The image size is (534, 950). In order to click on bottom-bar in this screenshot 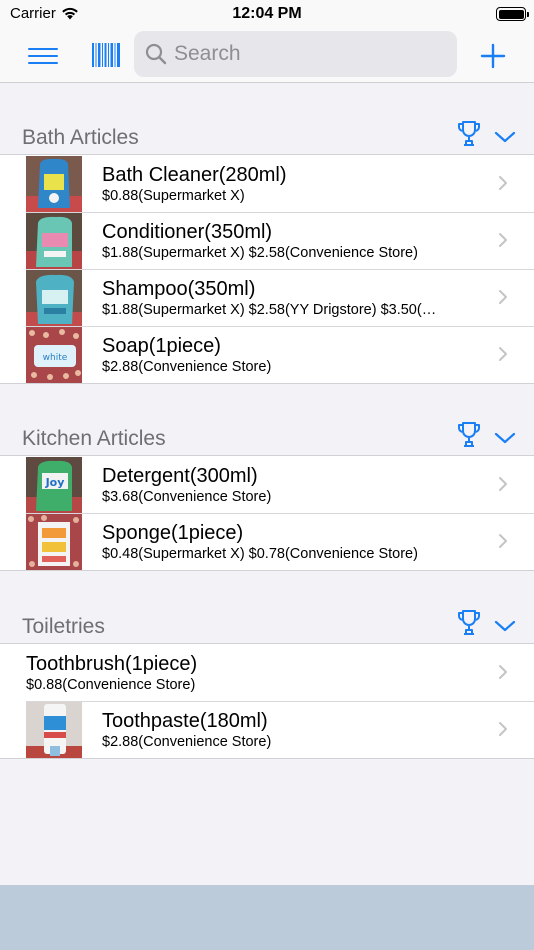, I will do `click(267, 917)`.